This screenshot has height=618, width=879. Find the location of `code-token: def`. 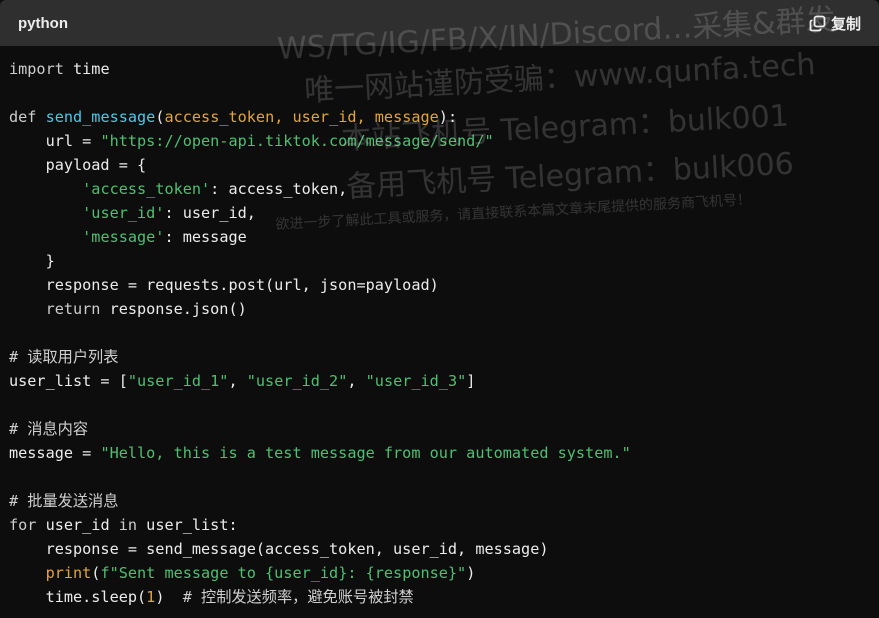

code-token: def is located at coordinates (23, 117).